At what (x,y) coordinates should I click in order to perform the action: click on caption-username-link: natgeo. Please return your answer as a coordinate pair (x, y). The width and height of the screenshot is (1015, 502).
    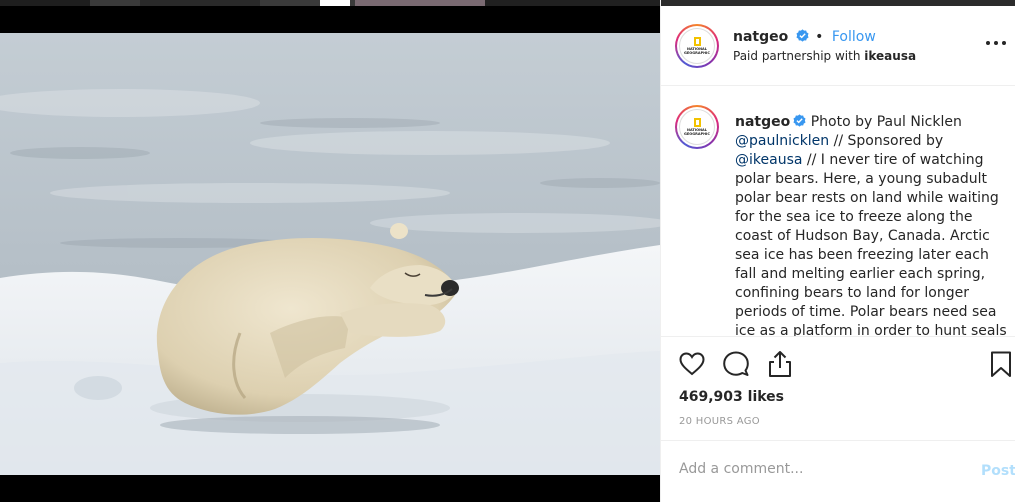
    Looking at the image, I should click on (762, 122).